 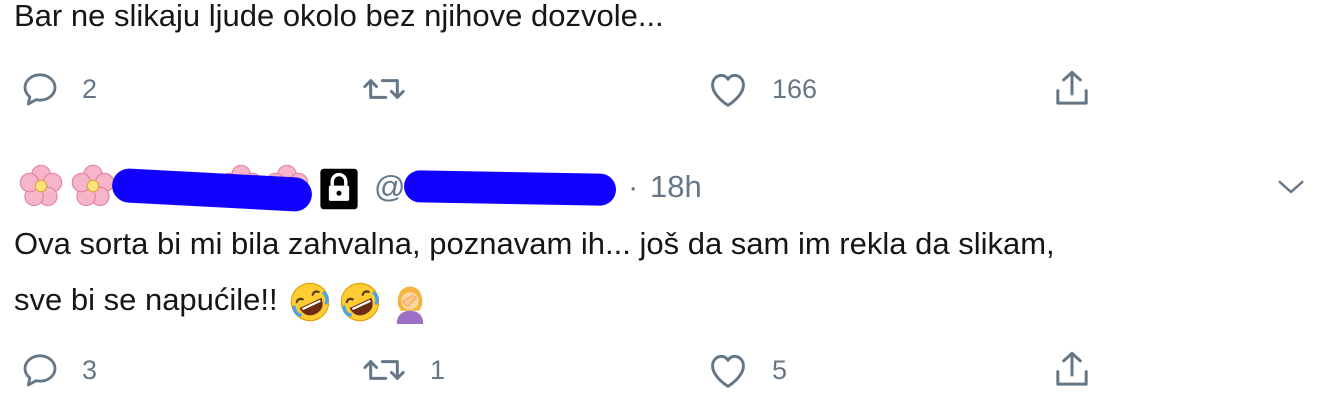 What do you see at coordinates (146, 299) in the screenshot?
I see `tweet-text-line-content: sve bi se napućile!!` at bounding box center [146, 299].